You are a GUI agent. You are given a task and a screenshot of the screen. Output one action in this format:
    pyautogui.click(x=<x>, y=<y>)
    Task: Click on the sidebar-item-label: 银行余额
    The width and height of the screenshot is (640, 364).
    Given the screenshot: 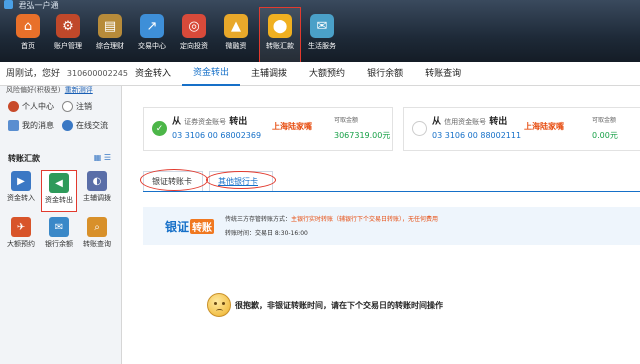 What is the action you would take?
    pyautogui.click(x=59, y=244)
    